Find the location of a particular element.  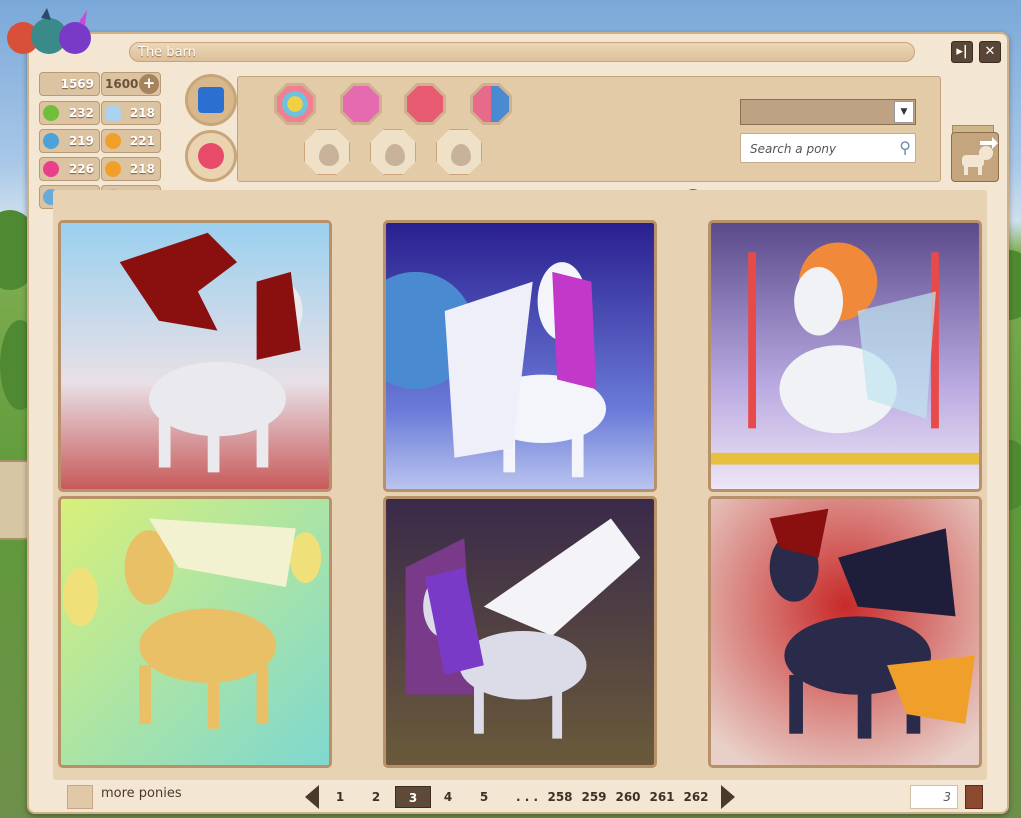

love-filter is located at coordinates (425, 104).